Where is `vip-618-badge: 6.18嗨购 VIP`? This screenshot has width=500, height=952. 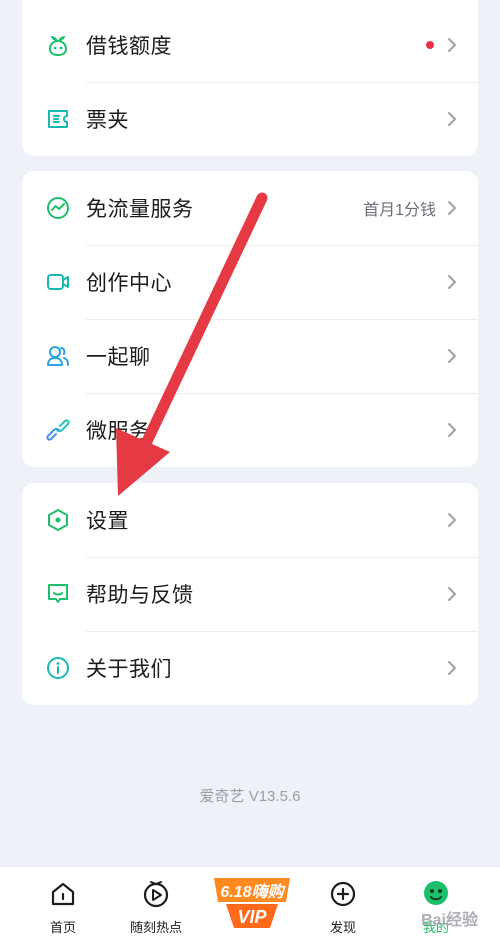 vip-618-badge: 6.18嗨购 VIP is located at coordinates (252, 903).